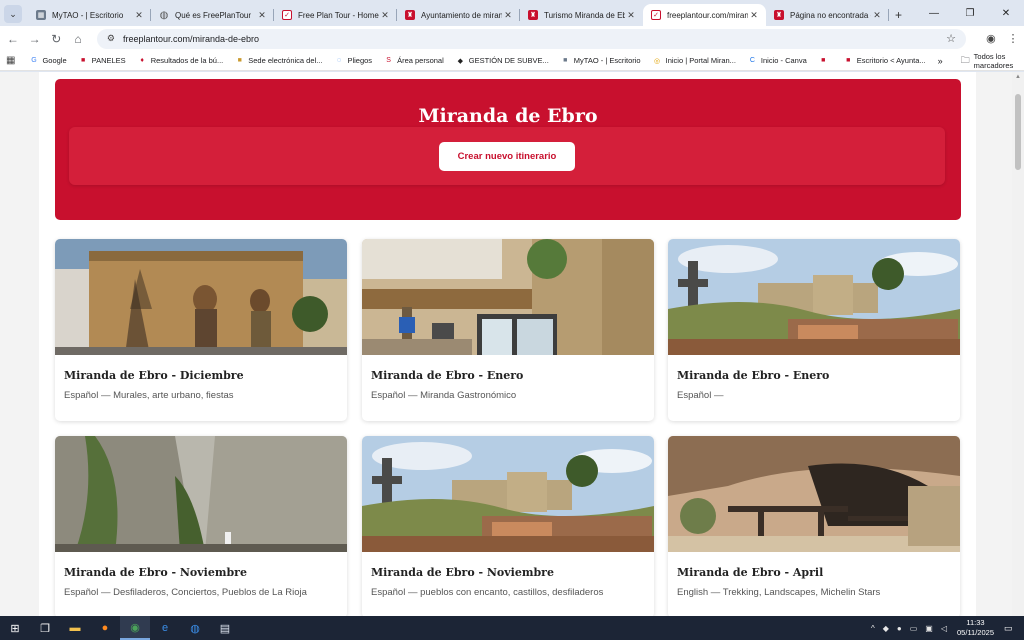 This screenshot has width=1024, height=640. I want to click on chrome-button: ◉, so click(135, 628).